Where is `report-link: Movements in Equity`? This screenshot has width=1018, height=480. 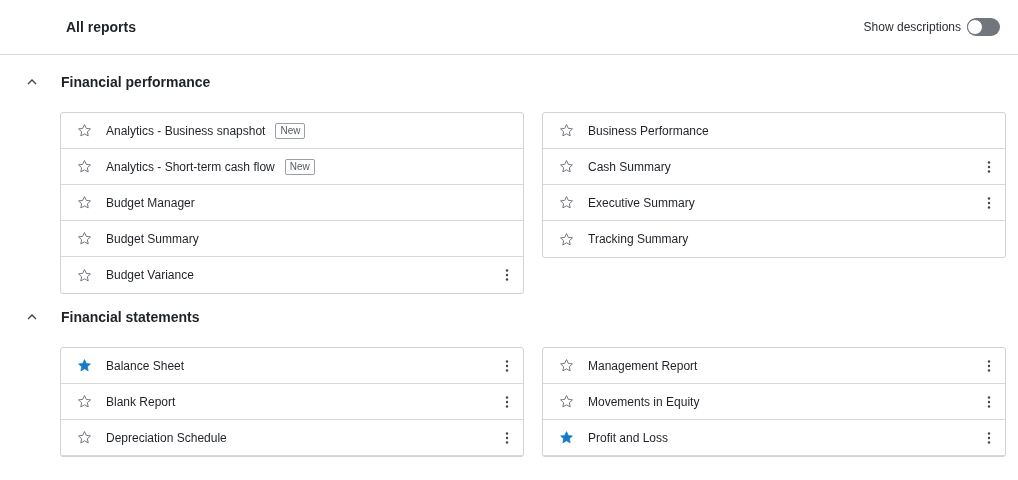 report-link: Movements in Equity is located at coordinates (644, 401).